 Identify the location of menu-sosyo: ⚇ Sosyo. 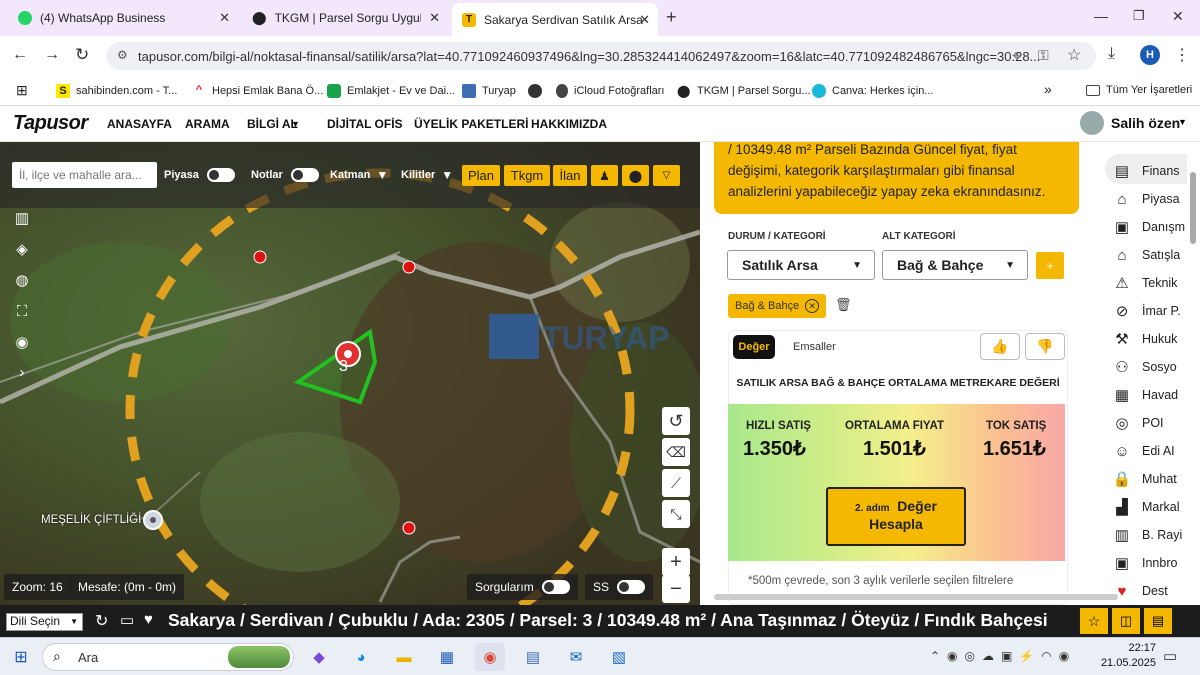
(1144, 367).